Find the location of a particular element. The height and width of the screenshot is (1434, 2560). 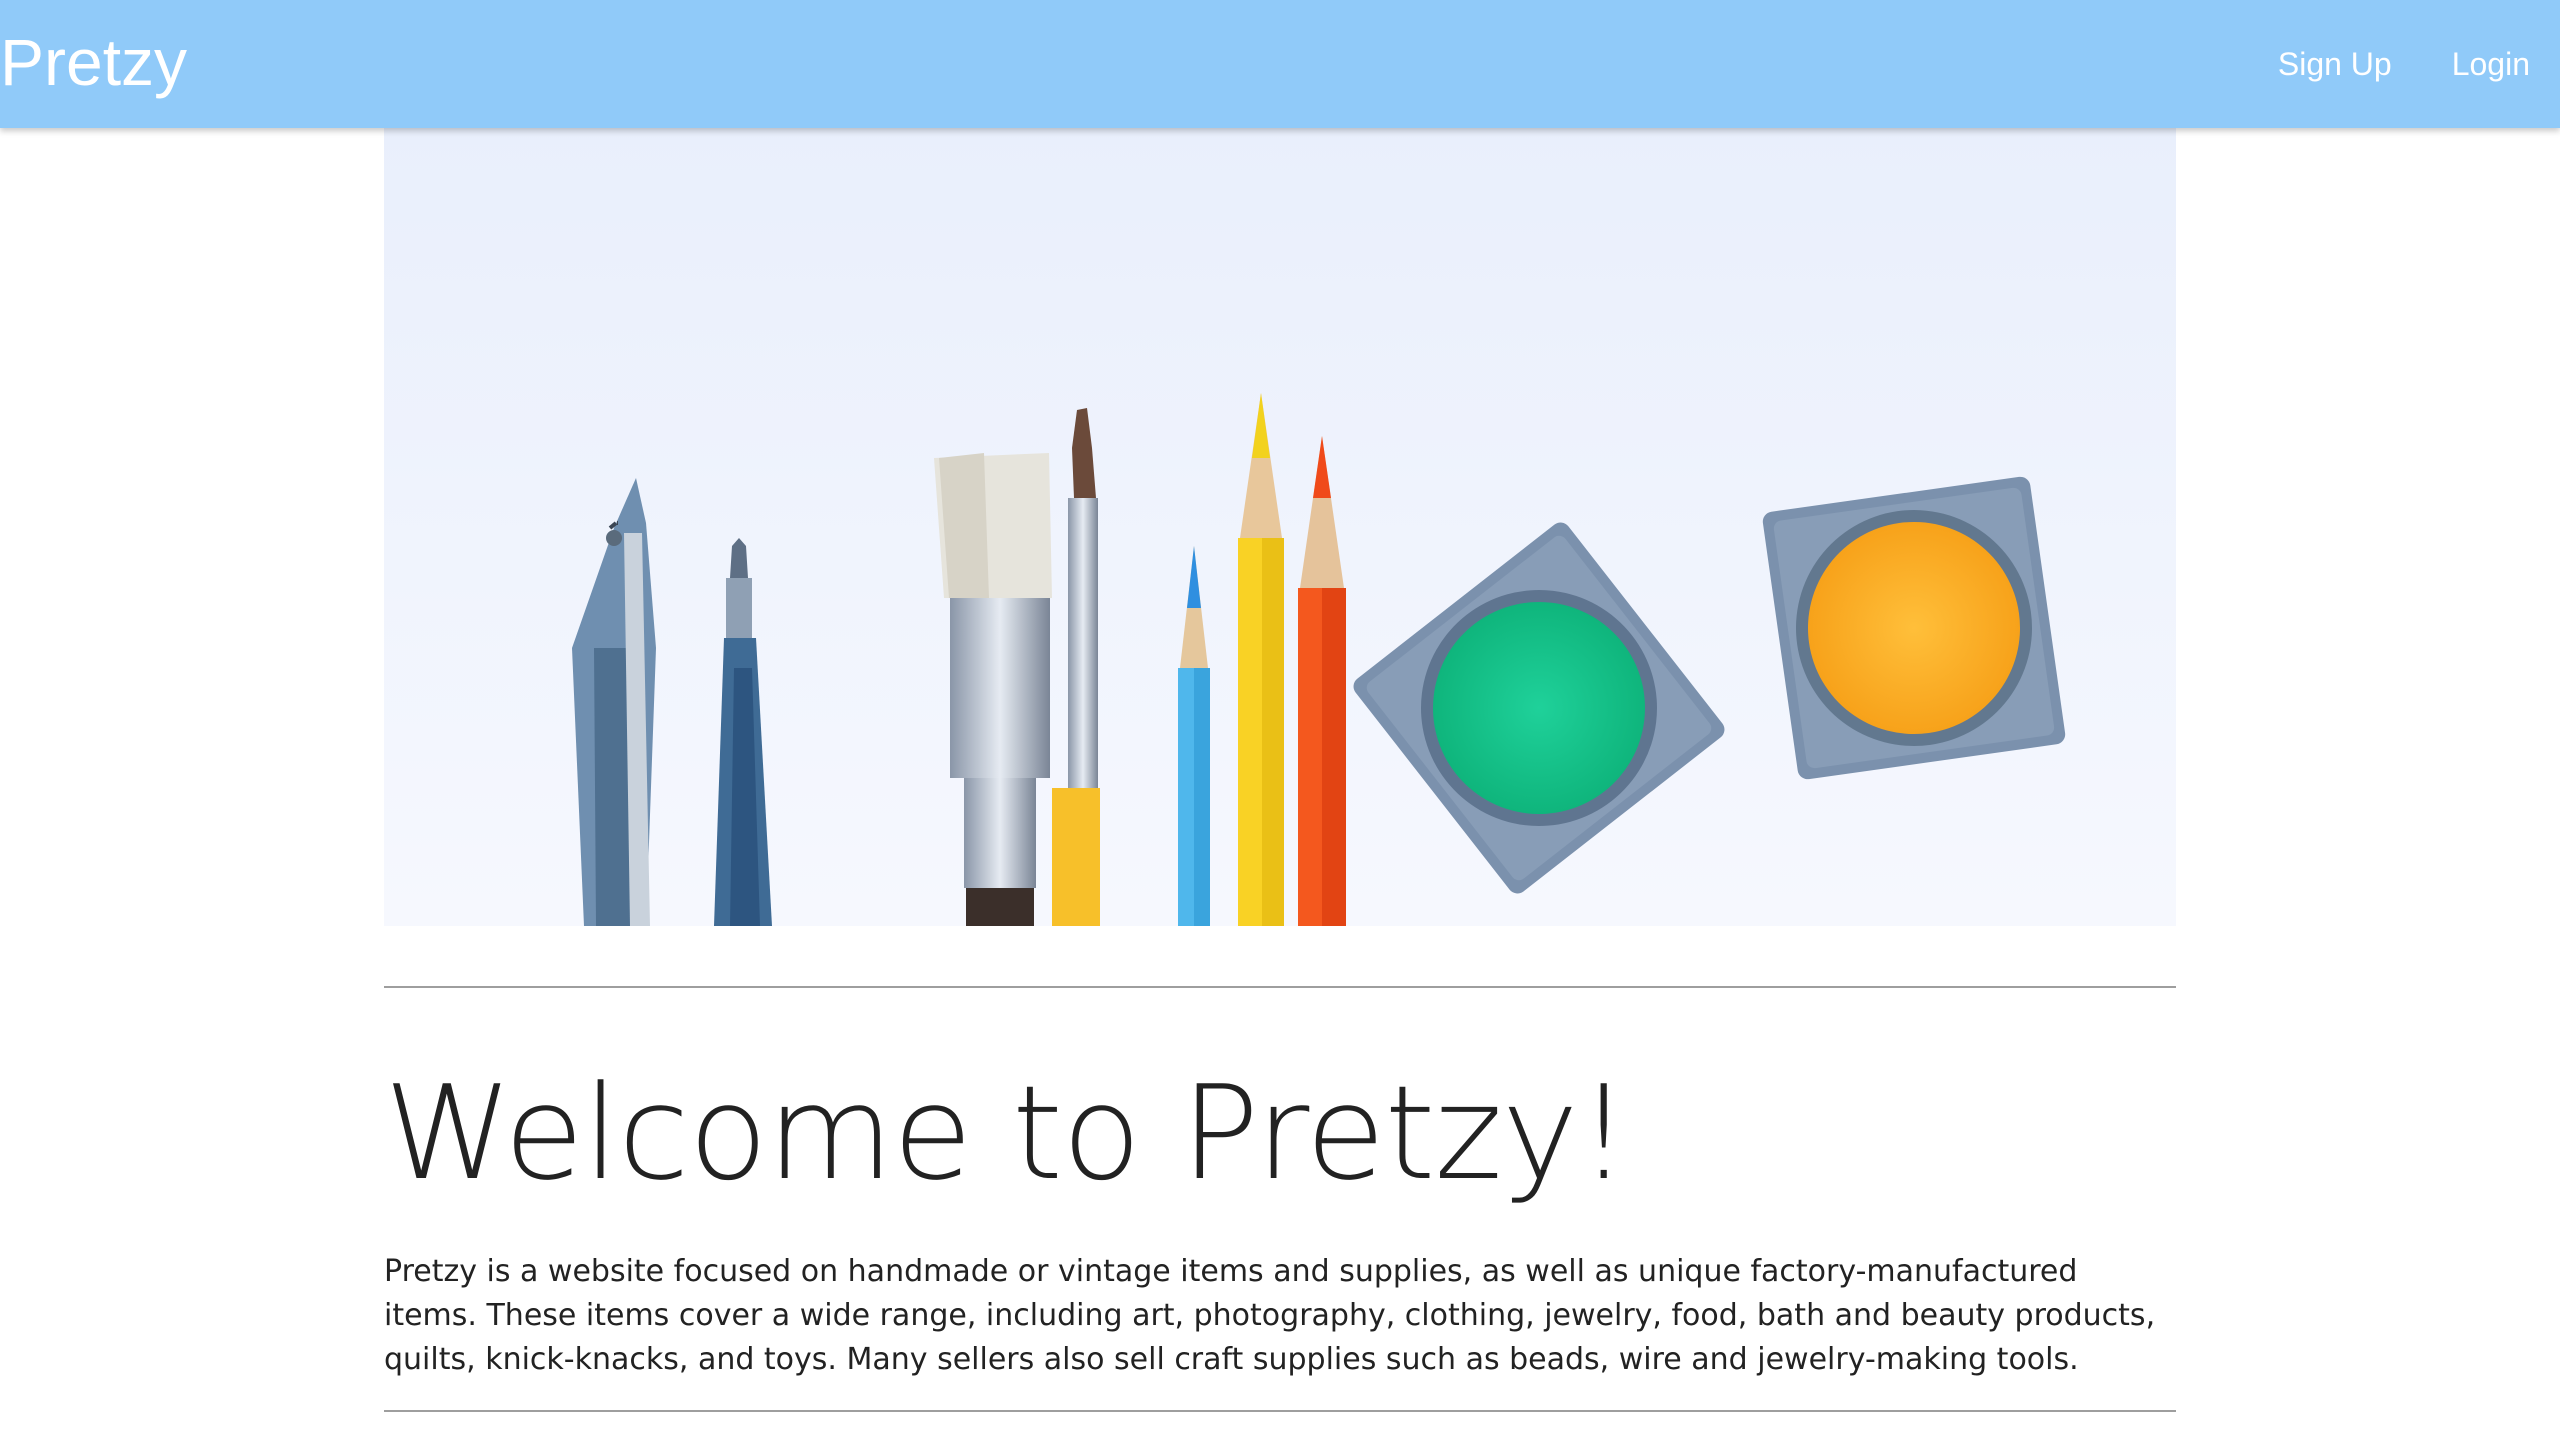

top-navbar: Pretzy Sign Up Login is located at coordinates (1280, 64).